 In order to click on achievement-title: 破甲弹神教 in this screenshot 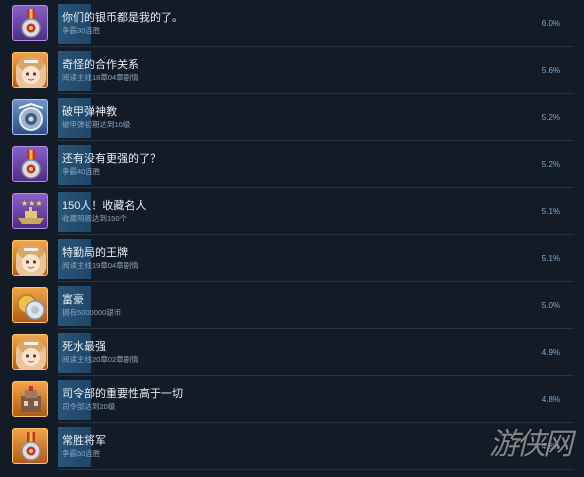, I will do `click(89, 112)`.